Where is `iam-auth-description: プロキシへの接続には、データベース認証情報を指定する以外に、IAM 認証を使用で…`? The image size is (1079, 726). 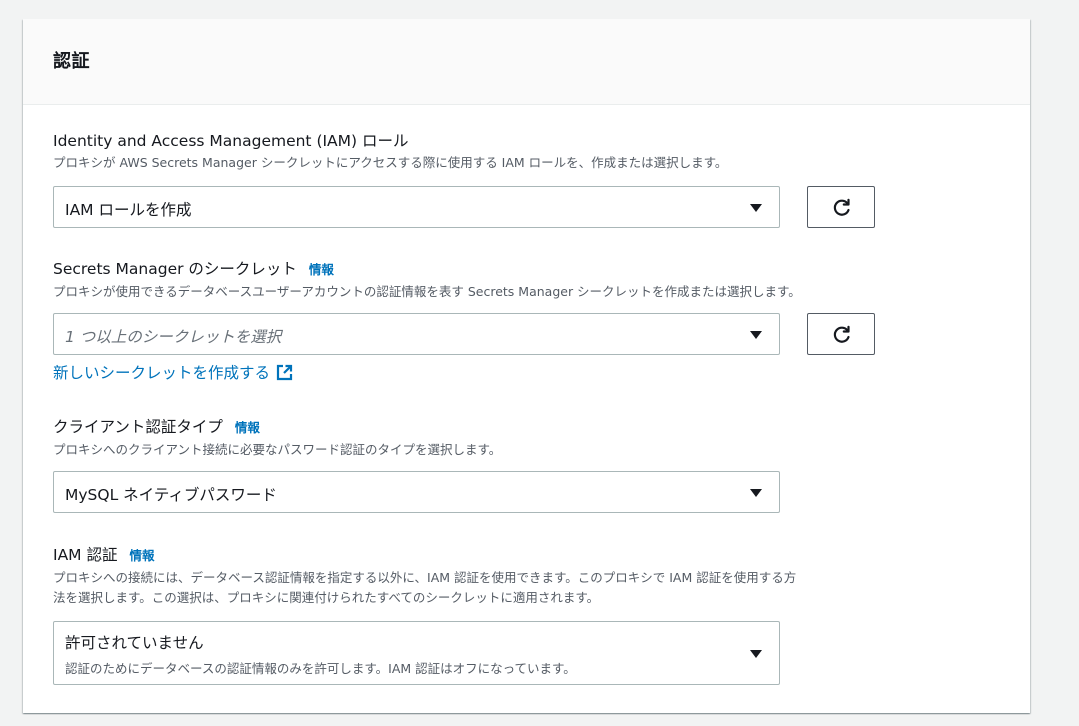 iam-auth-description: プロキシへの接続には、データベース認証情報を指定する以外に、IAM 認証を使用で… is located at coordinates (543, 588).